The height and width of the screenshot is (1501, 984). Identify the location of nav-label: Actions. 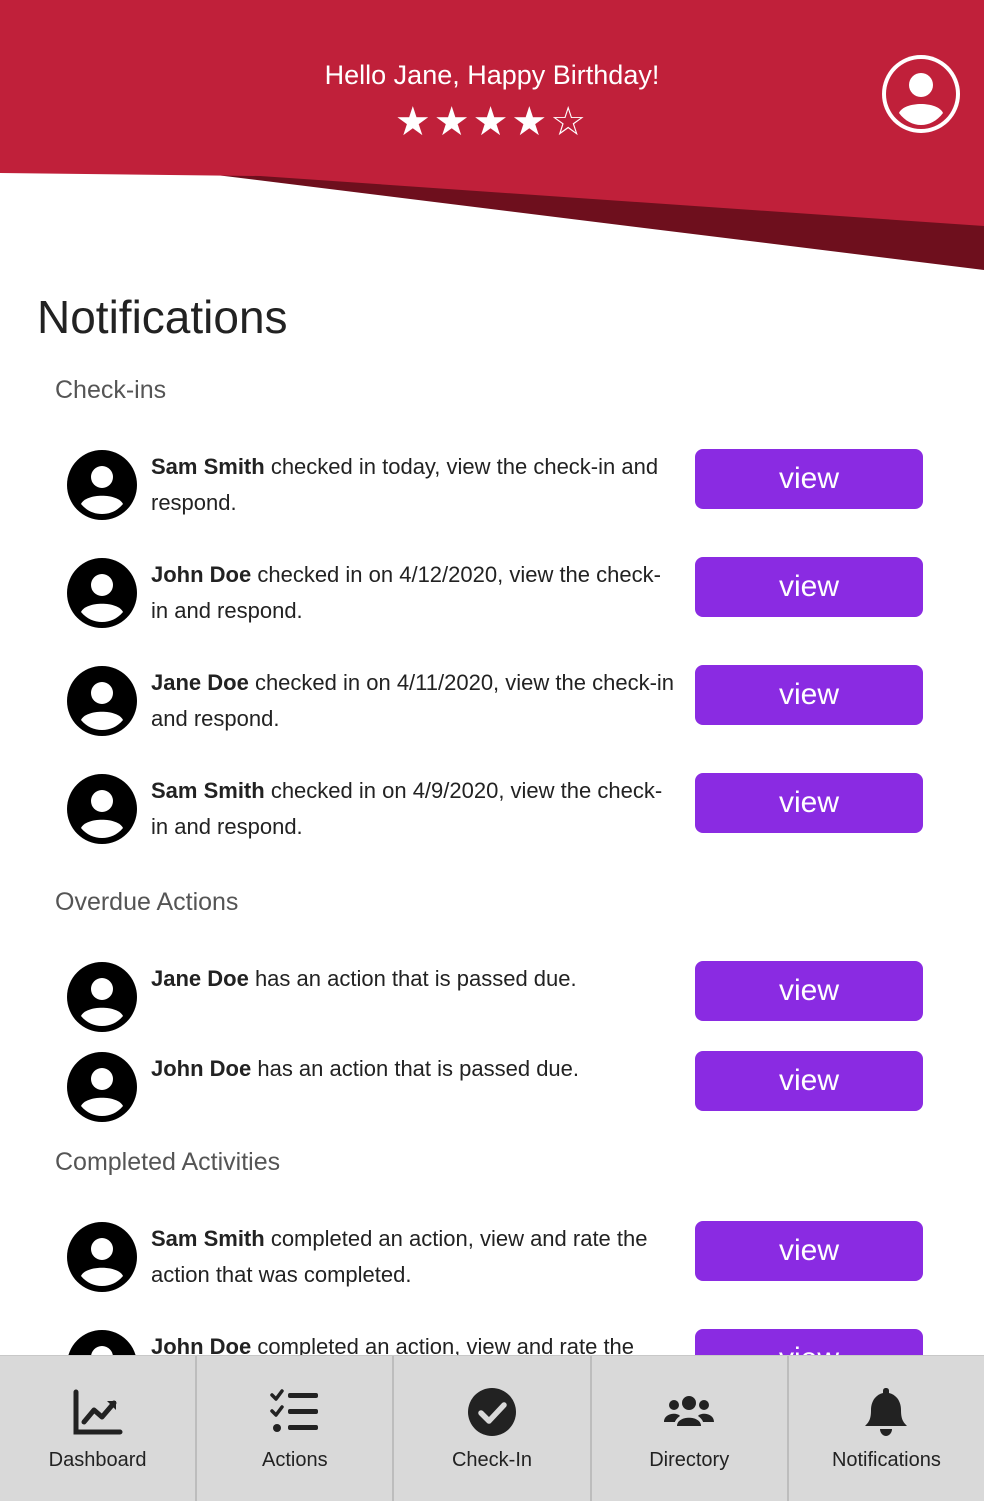
(295, 1460).